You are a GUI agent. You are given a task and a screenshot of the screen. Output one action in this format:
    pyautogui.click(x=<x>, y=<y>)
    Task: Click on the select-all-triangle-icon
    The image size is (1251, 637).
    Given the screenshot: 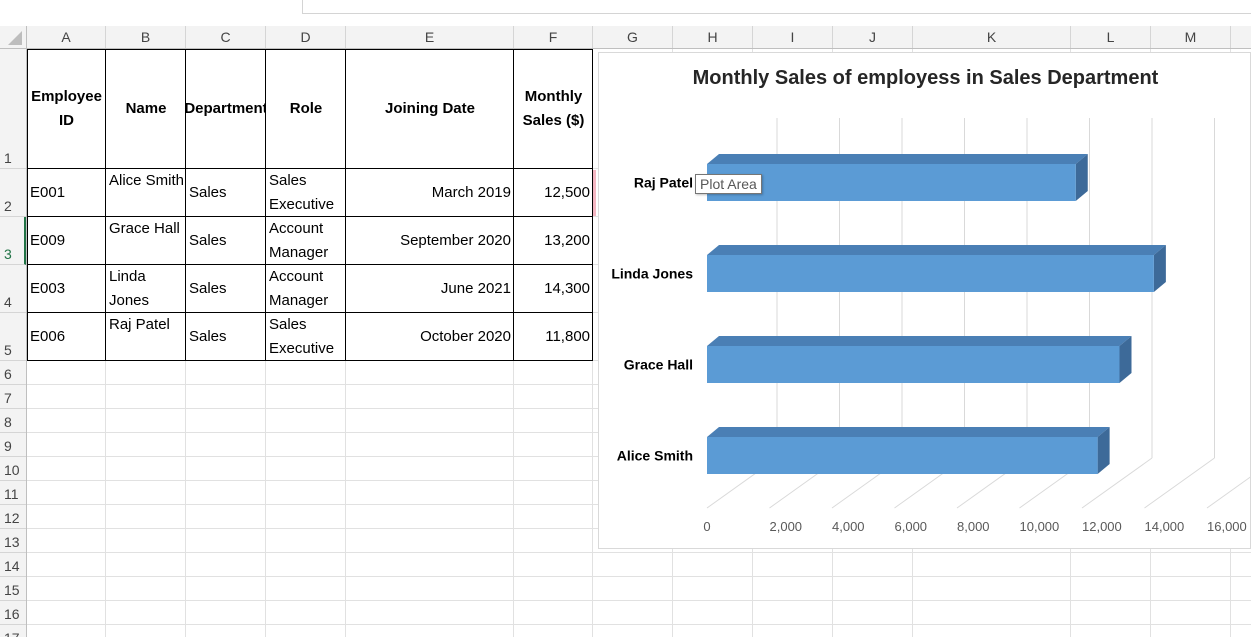 What is the action you would take?
    pyautogui.click(x=15, y=38)
    